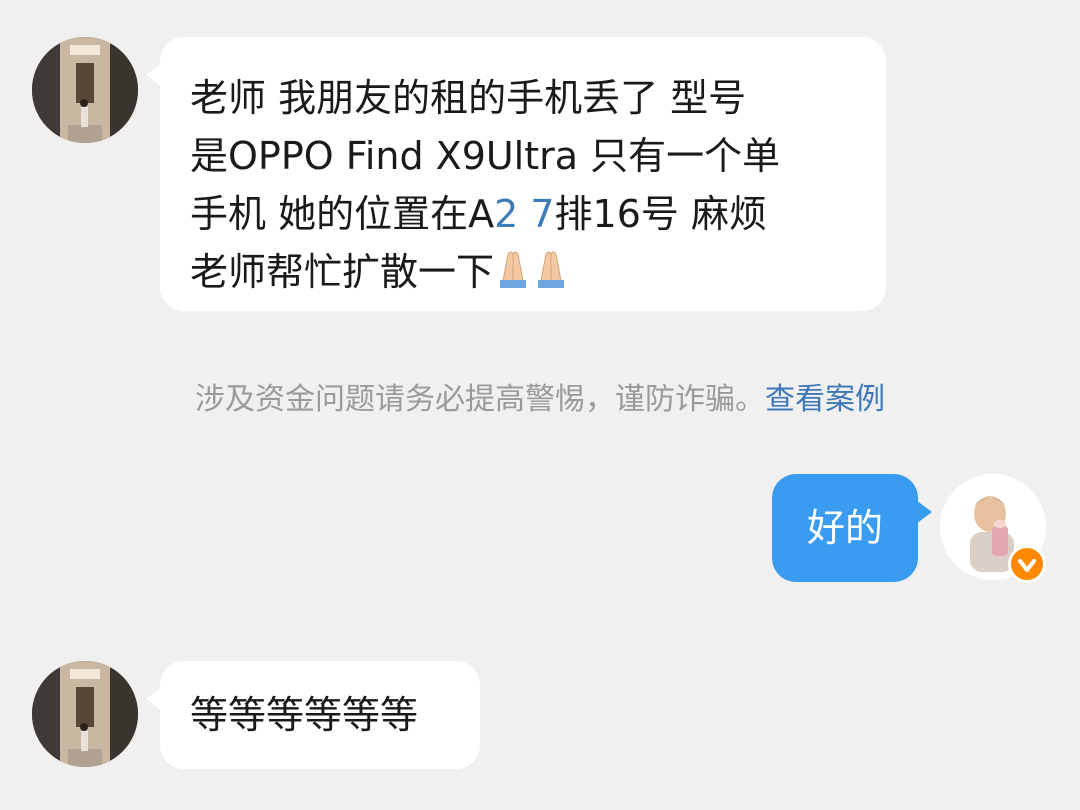 The width and height of the screenshot is (1080, 810). Describe the element at coordinates (524, 214) in the screenshot. I see `message-number-link: 2 7` at that location.